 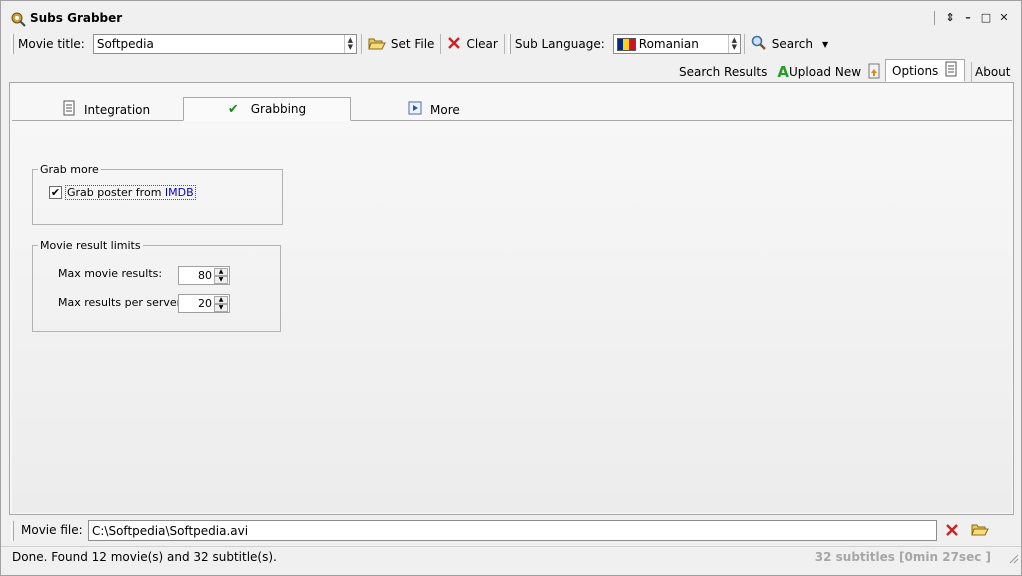 I want to click on tab-search-results: Search Results A, so click(x=734, y=72).